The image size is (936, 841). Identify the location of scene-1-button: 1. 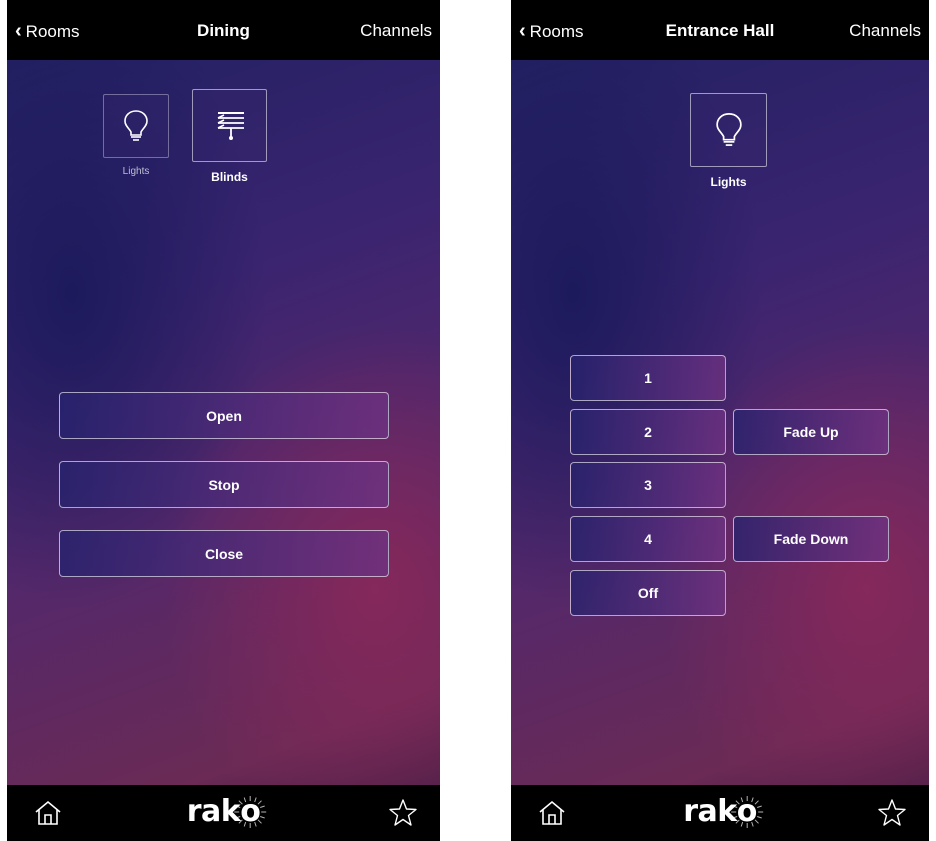
(648, 378).